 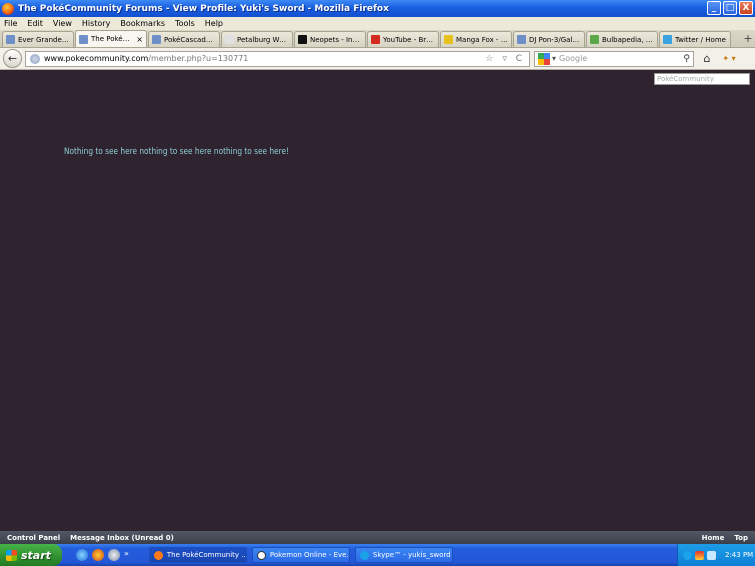 I want to click on menu-help: Help, so click(x=214, y=23).